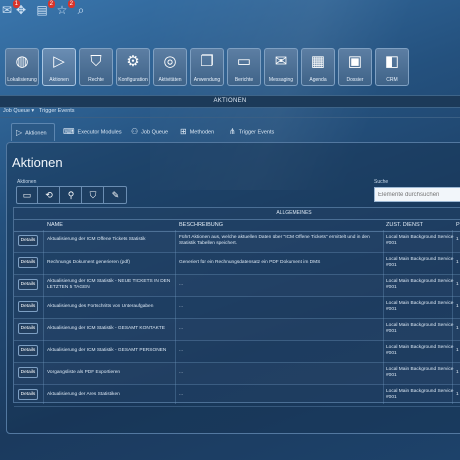 The height and width of the screenshot is (460, 460). What do you see at coordinates (230, 11) in the screenshot?
I see `top-toolbar: ✉ 1 ✥ ▤ 2 ☆ 2 ⌕` at bounding box center [230, 11].